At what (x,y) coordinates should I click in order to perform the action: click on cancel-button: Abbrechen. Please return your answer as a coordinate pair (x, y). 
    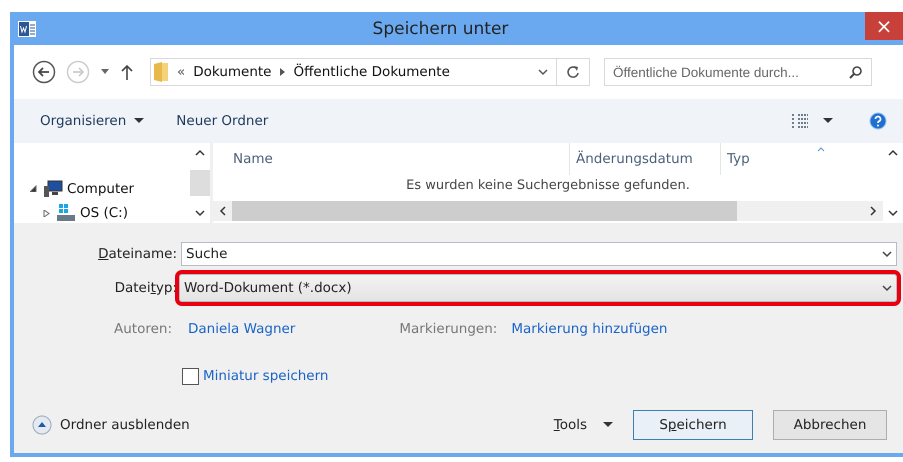
    Looking at the image, I should click on (830, 425).